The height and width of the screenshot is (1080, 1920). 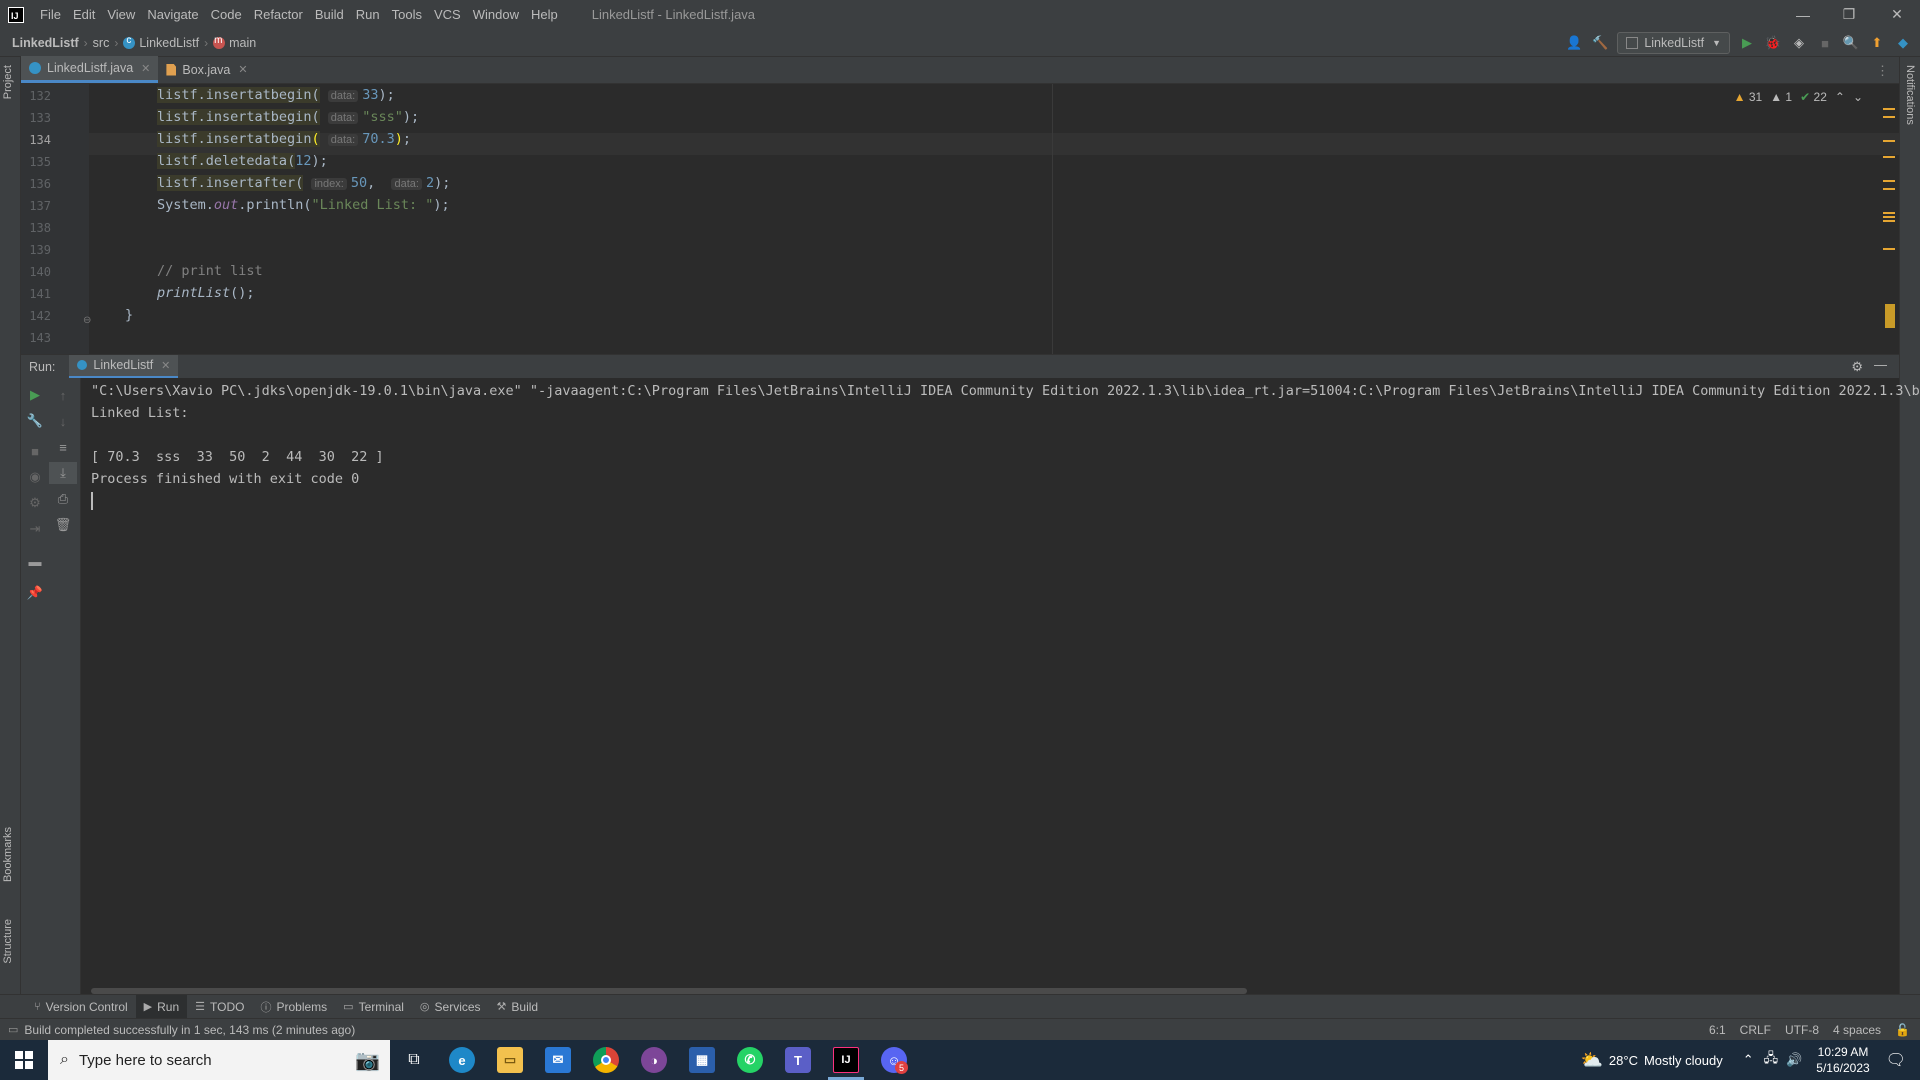 What do you see at coordinates (510, 1060) in the screenshot?
I see `file-explorer-icon: ▭` at bounding box center [510, 1060].